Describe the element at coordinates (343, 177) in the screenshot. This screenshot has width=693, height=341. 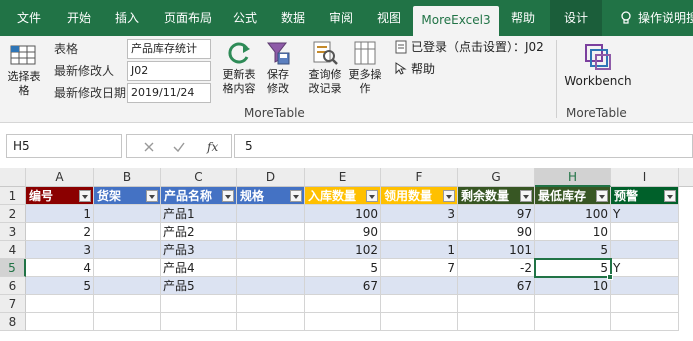
I see `column-header: E` at that location.